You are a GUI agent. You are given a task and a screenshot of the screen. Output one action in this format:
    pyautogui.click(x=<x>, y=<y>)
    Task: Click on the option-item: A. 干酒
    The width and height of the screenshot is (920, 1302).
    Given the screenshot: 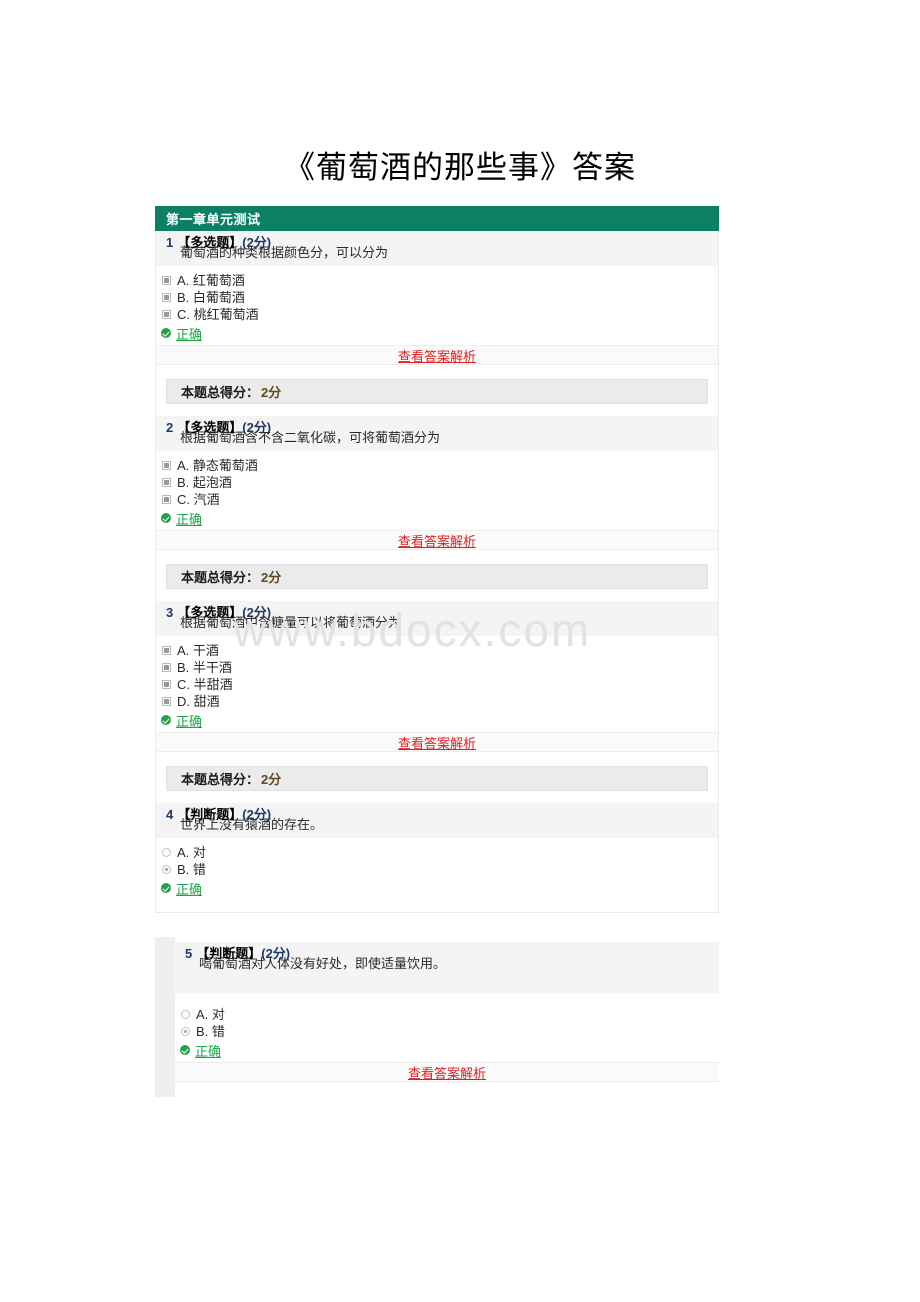 What is the action you would take?
    pyautogui.click(x=438, y=650)
    